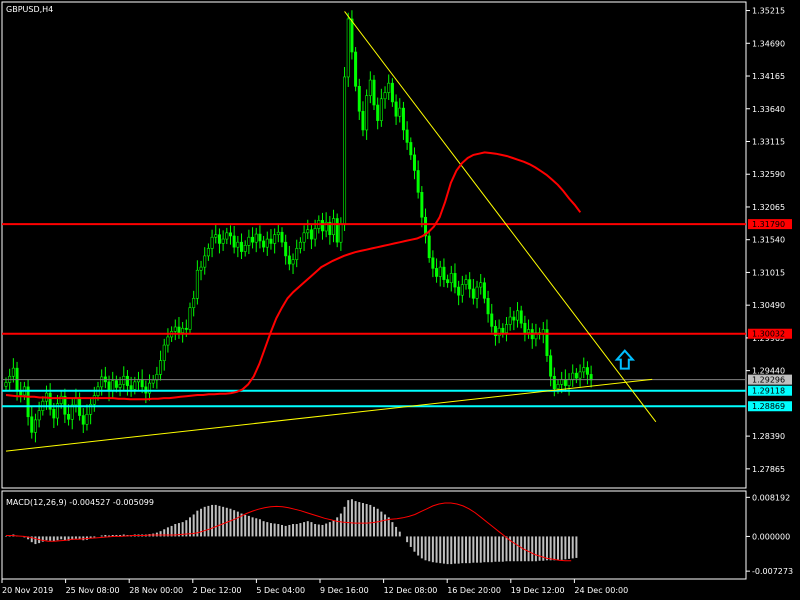 The width and height of the screenshot is (800, 600). What do you see at coordinates (768, 469) in the screenshot?
I see `y-tick-label: 1.27865` at bounding box center [768, 469].